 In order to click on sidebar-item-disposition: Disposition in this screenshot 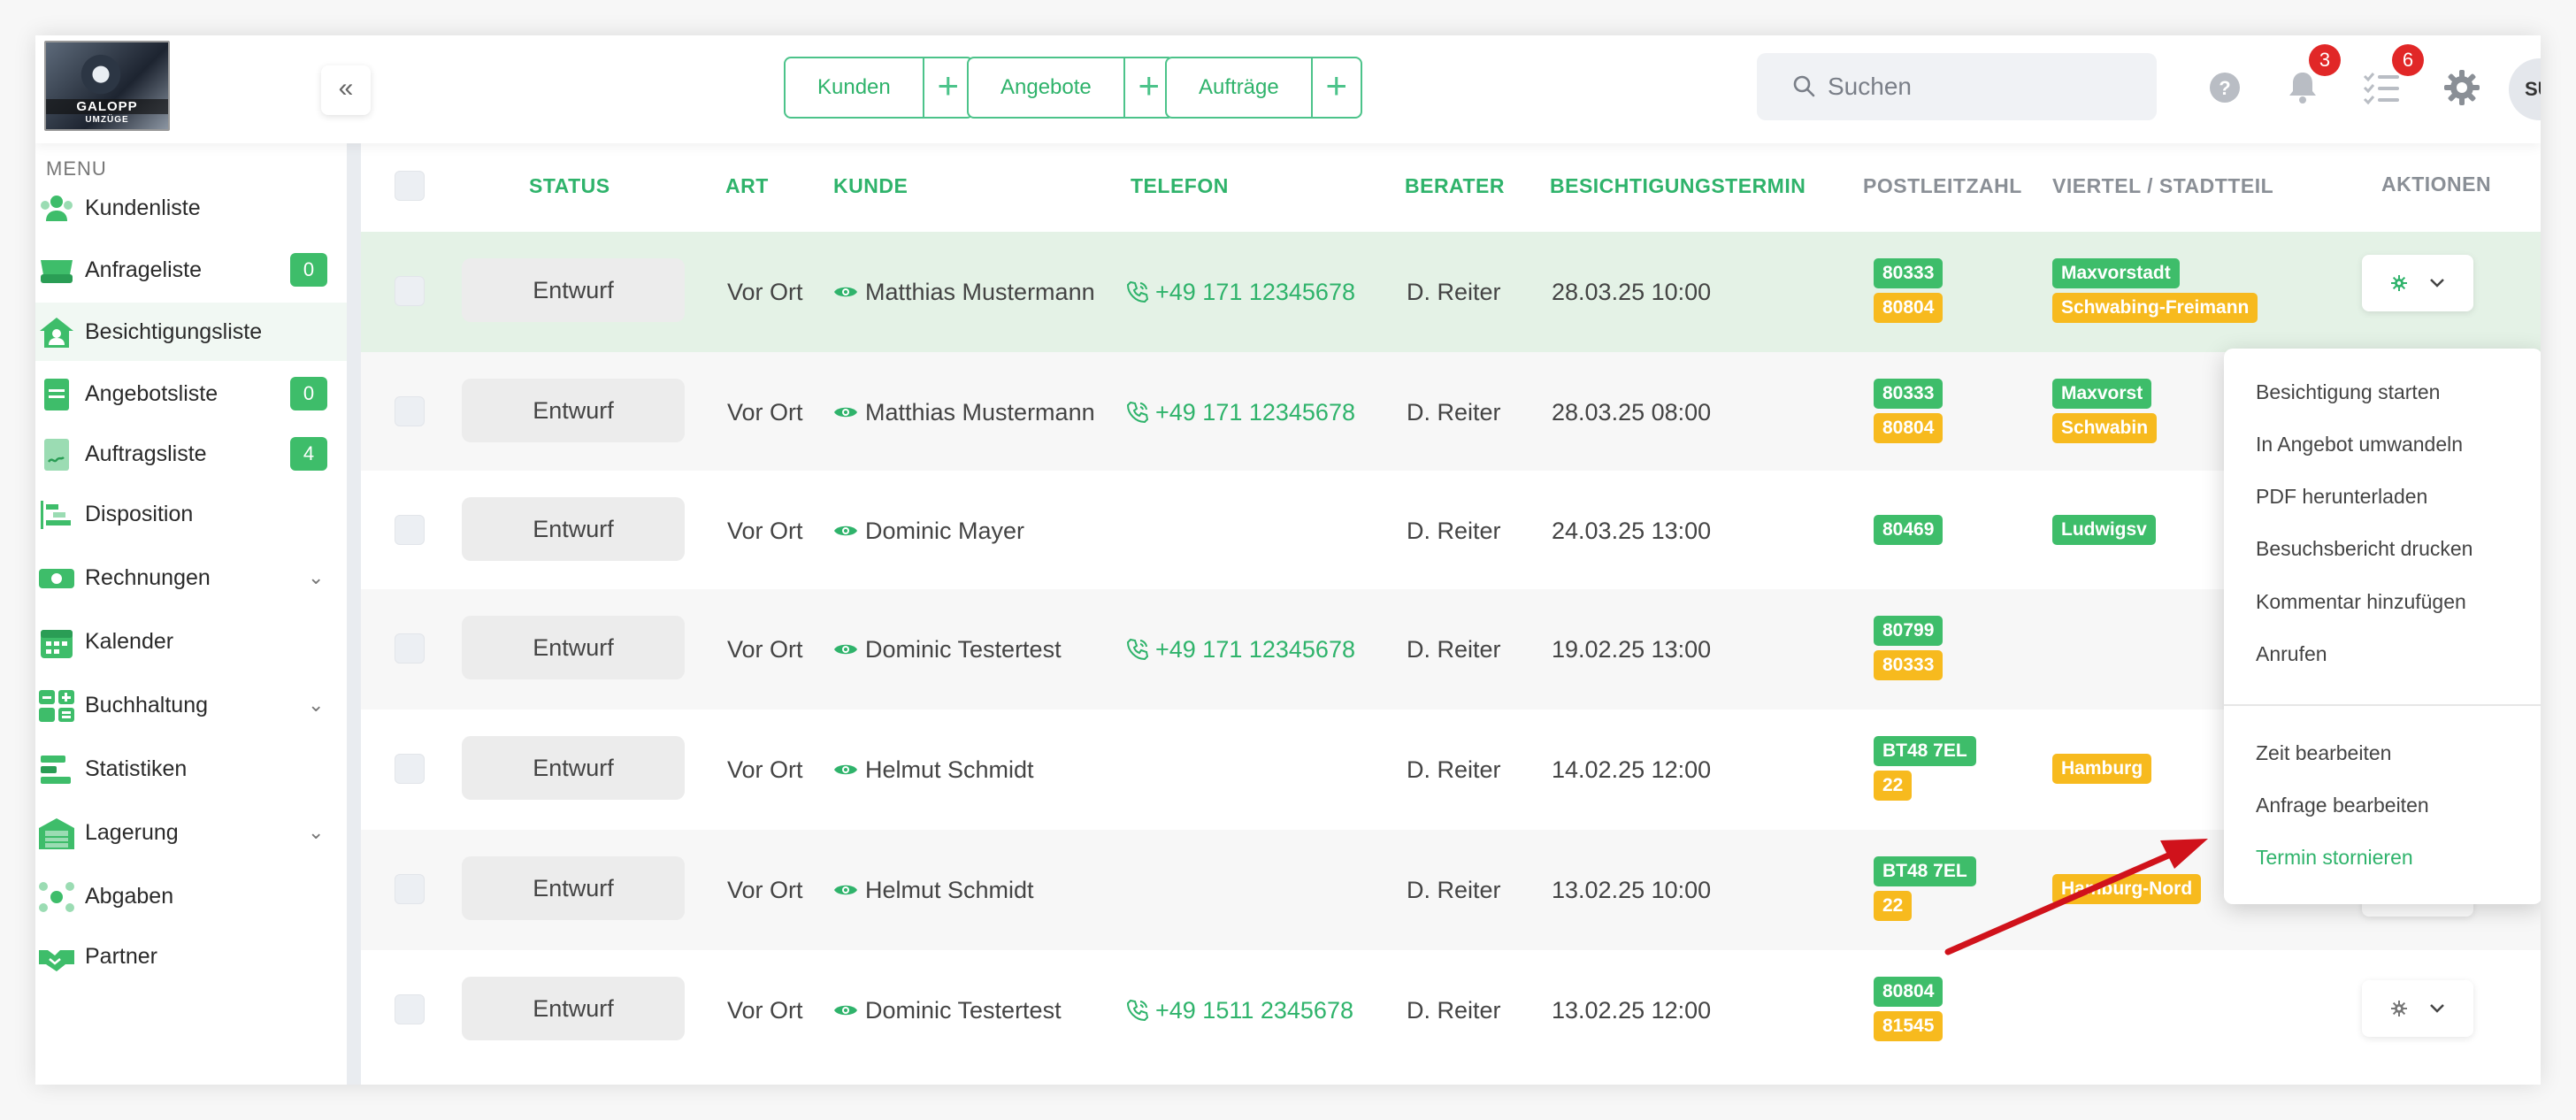, I will do `click(191, 514)`.